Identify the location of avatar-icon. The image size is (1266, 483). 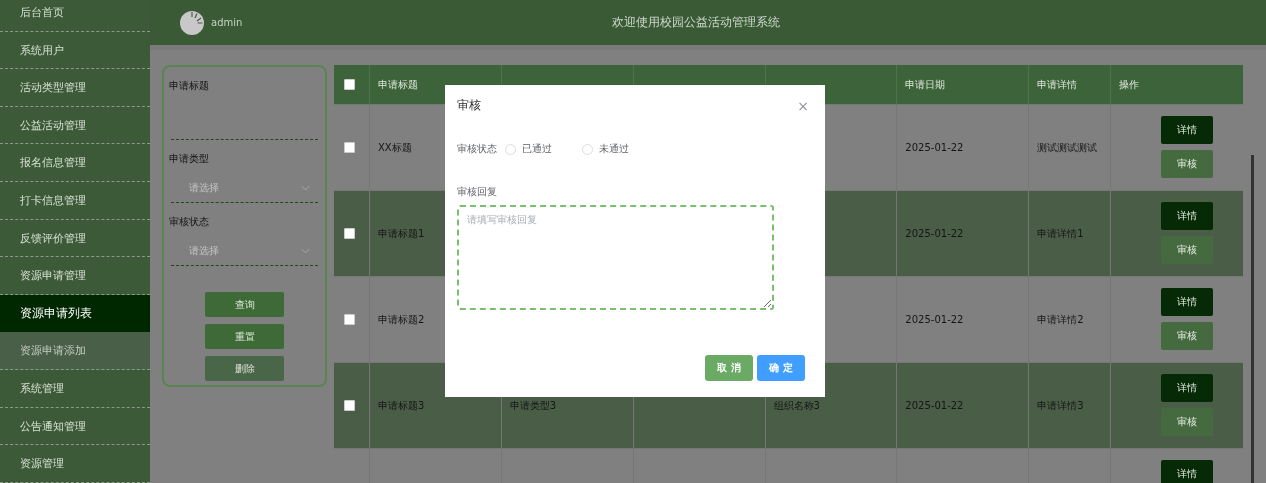
(192, 22).